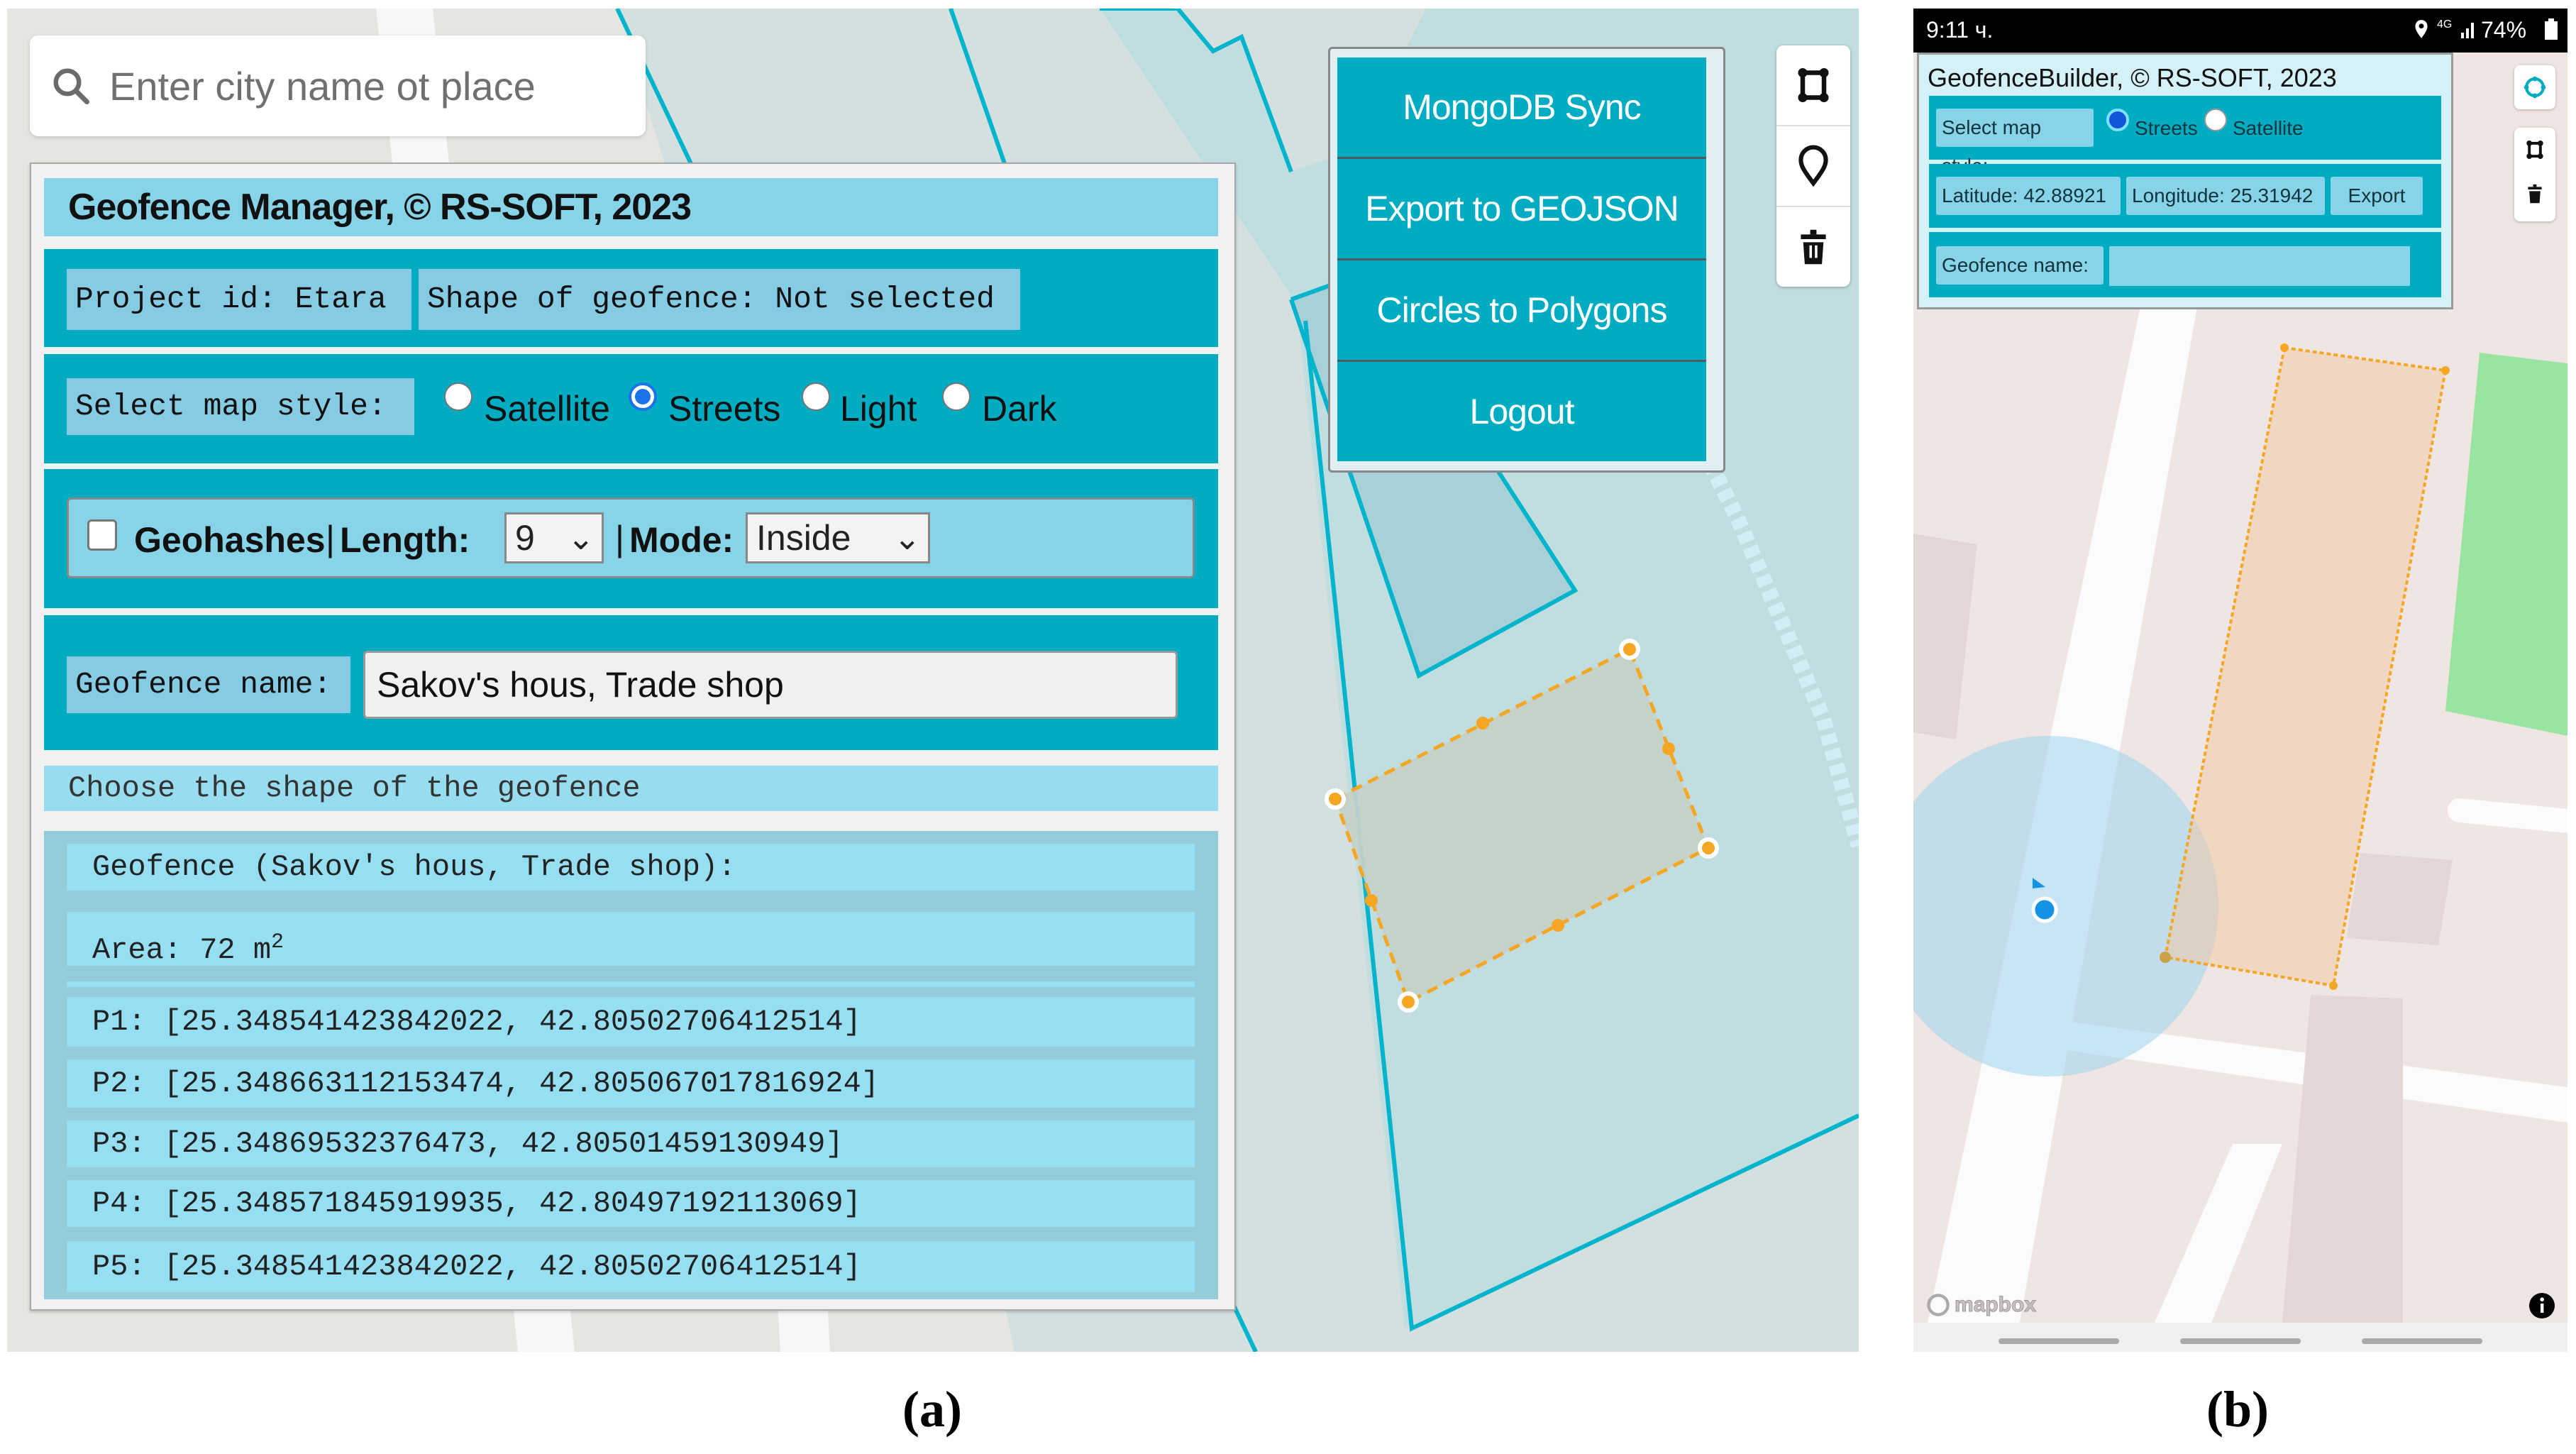 This screenshot has width=2576, height=1454. I want to click on mapbox-wordmark: mapbox, so click(1995, 1305).